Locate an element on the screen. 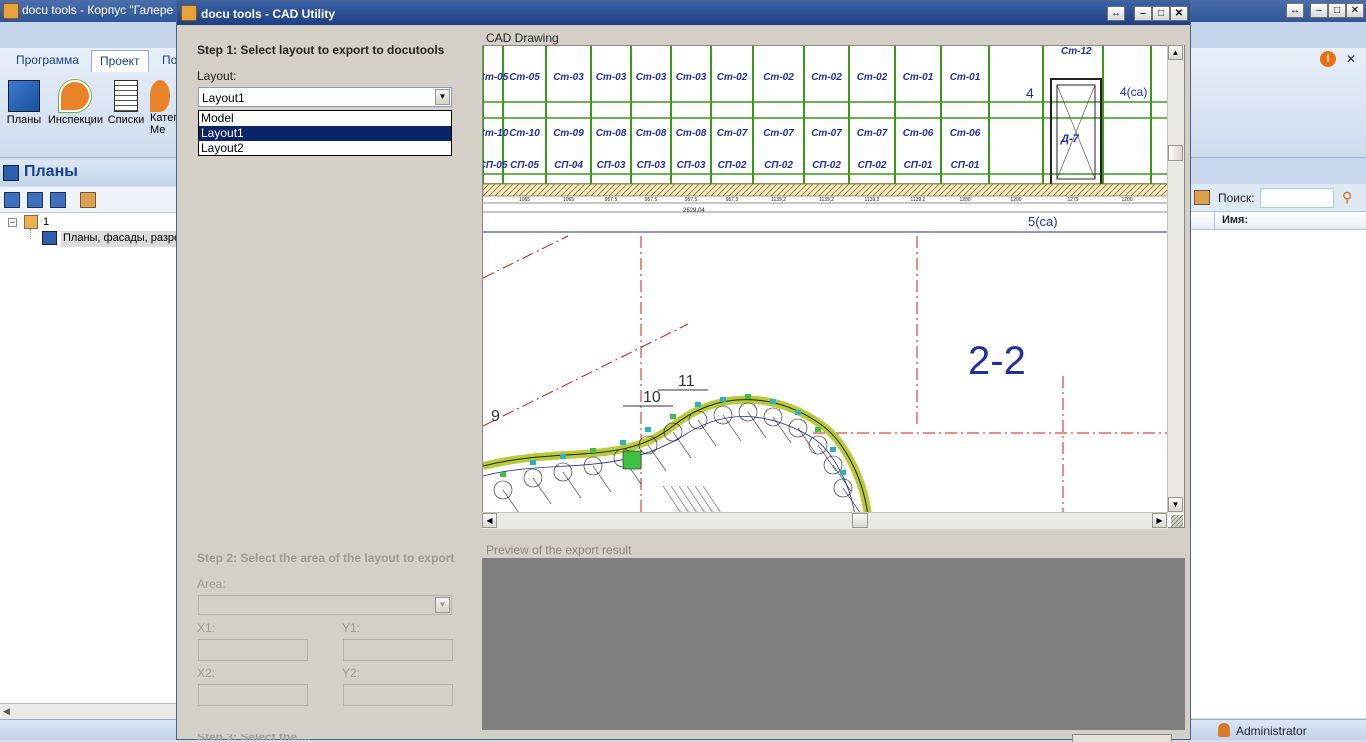  add-plan-icon is located at coordinates (12, 200).